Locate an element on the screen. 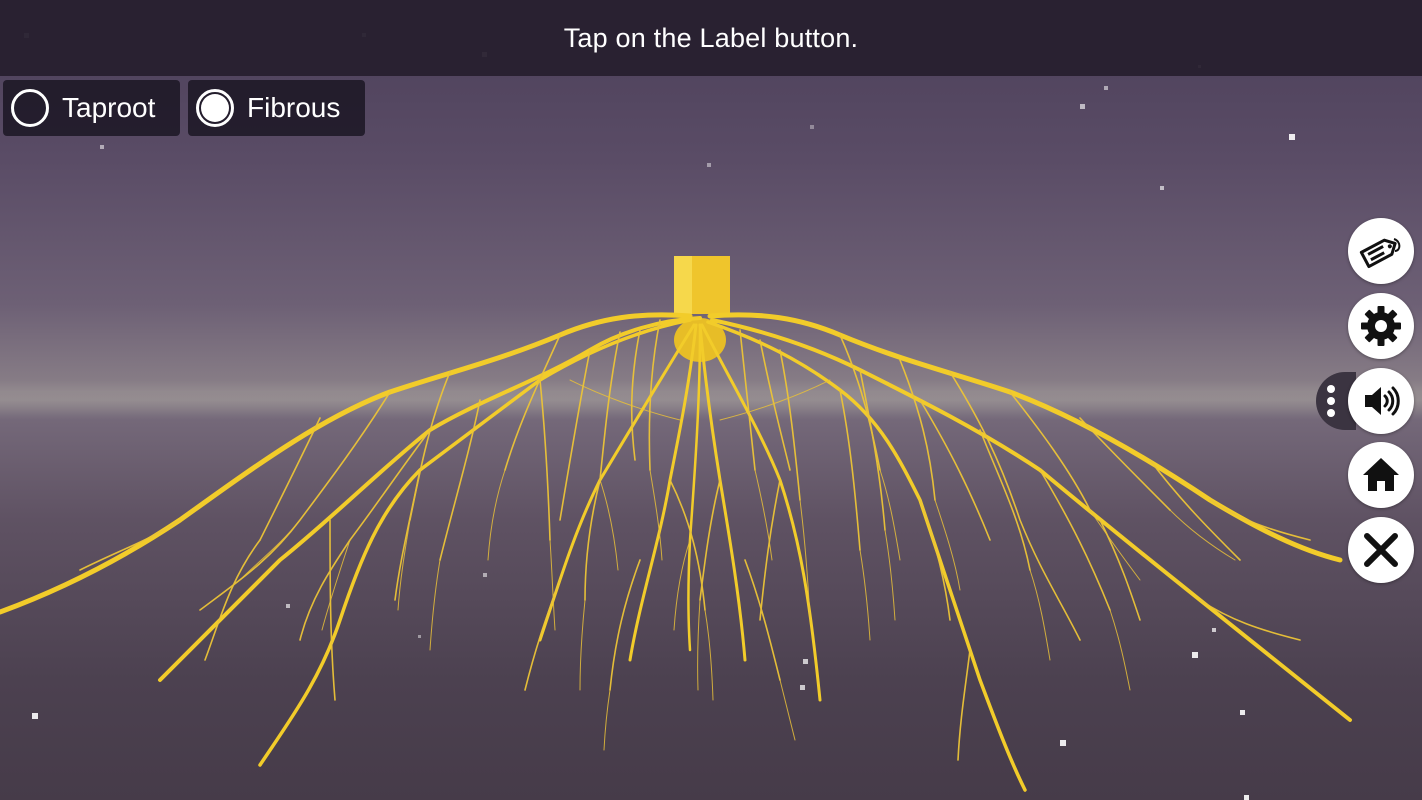 The width and height of the screenshot is (1422, 800). tag-icon is located at coordinates (1380, 253).